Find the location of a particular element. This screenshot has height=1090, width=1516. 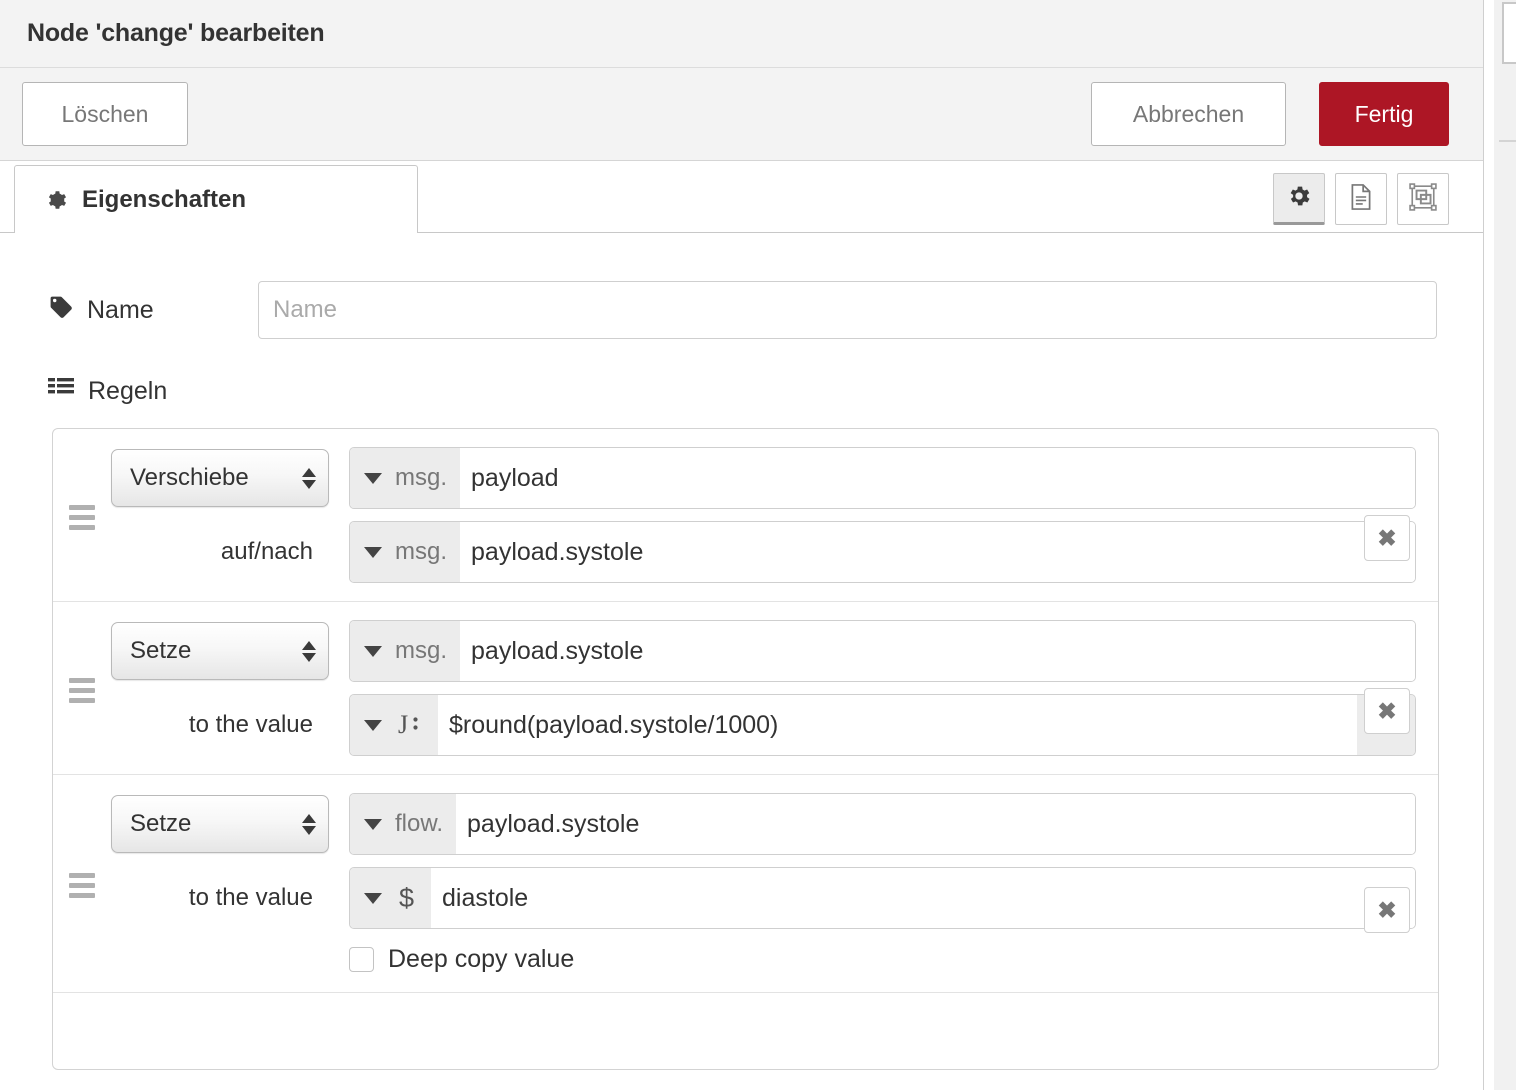

rule-line-operation: Setze flow. payload.systole is located at coordinates (774, 824).